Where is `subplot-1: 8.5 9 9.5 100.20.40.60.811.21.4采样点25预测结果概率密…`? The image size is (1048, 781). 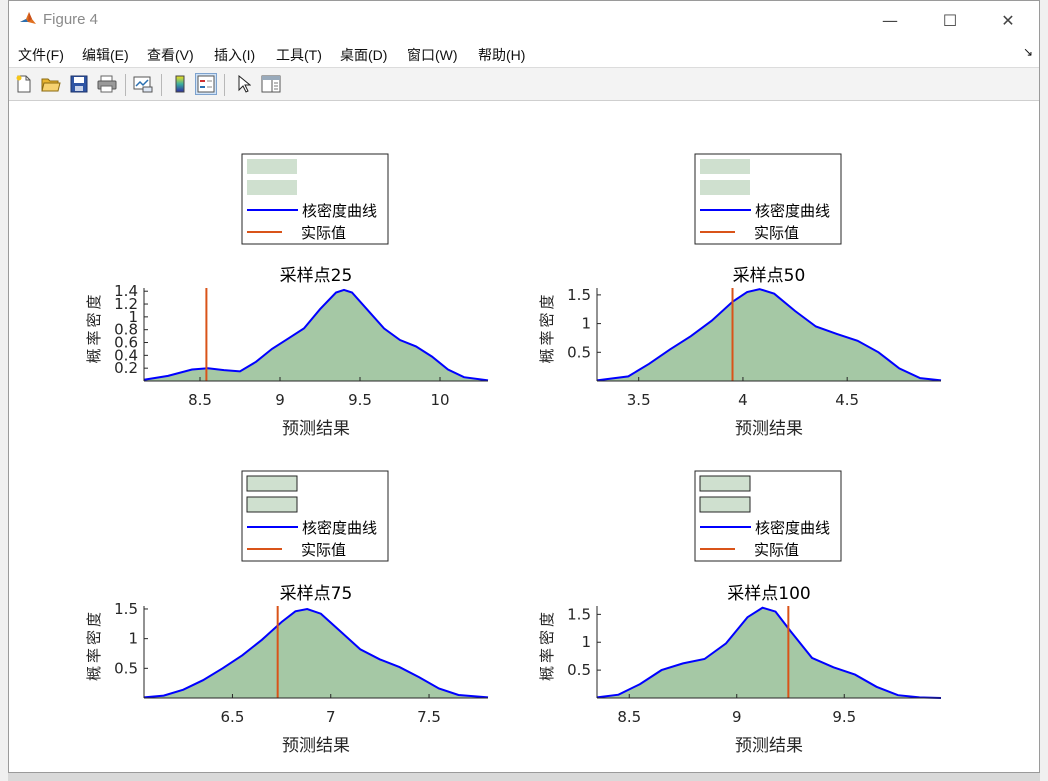 subplot-1: 8.5 9 9.5 100.20.40.60.811.21.4采样点25预测结果概率密… is located at coordinates (287, 296).